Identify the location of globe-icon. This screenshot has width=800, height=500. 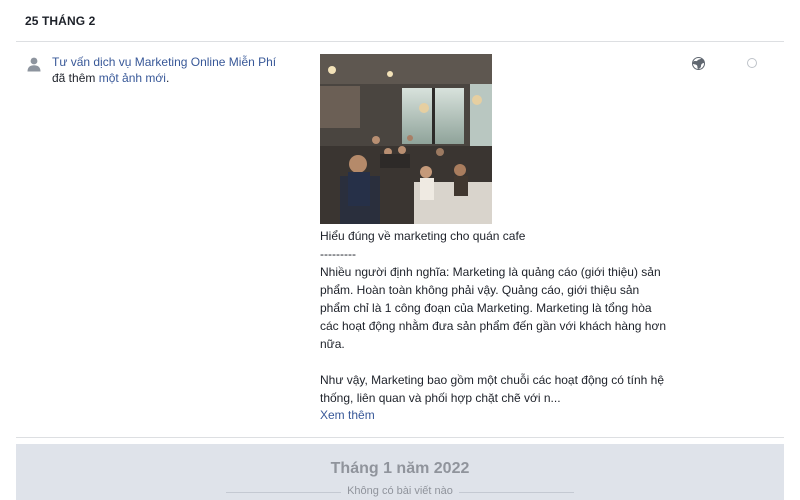
(698, 63).